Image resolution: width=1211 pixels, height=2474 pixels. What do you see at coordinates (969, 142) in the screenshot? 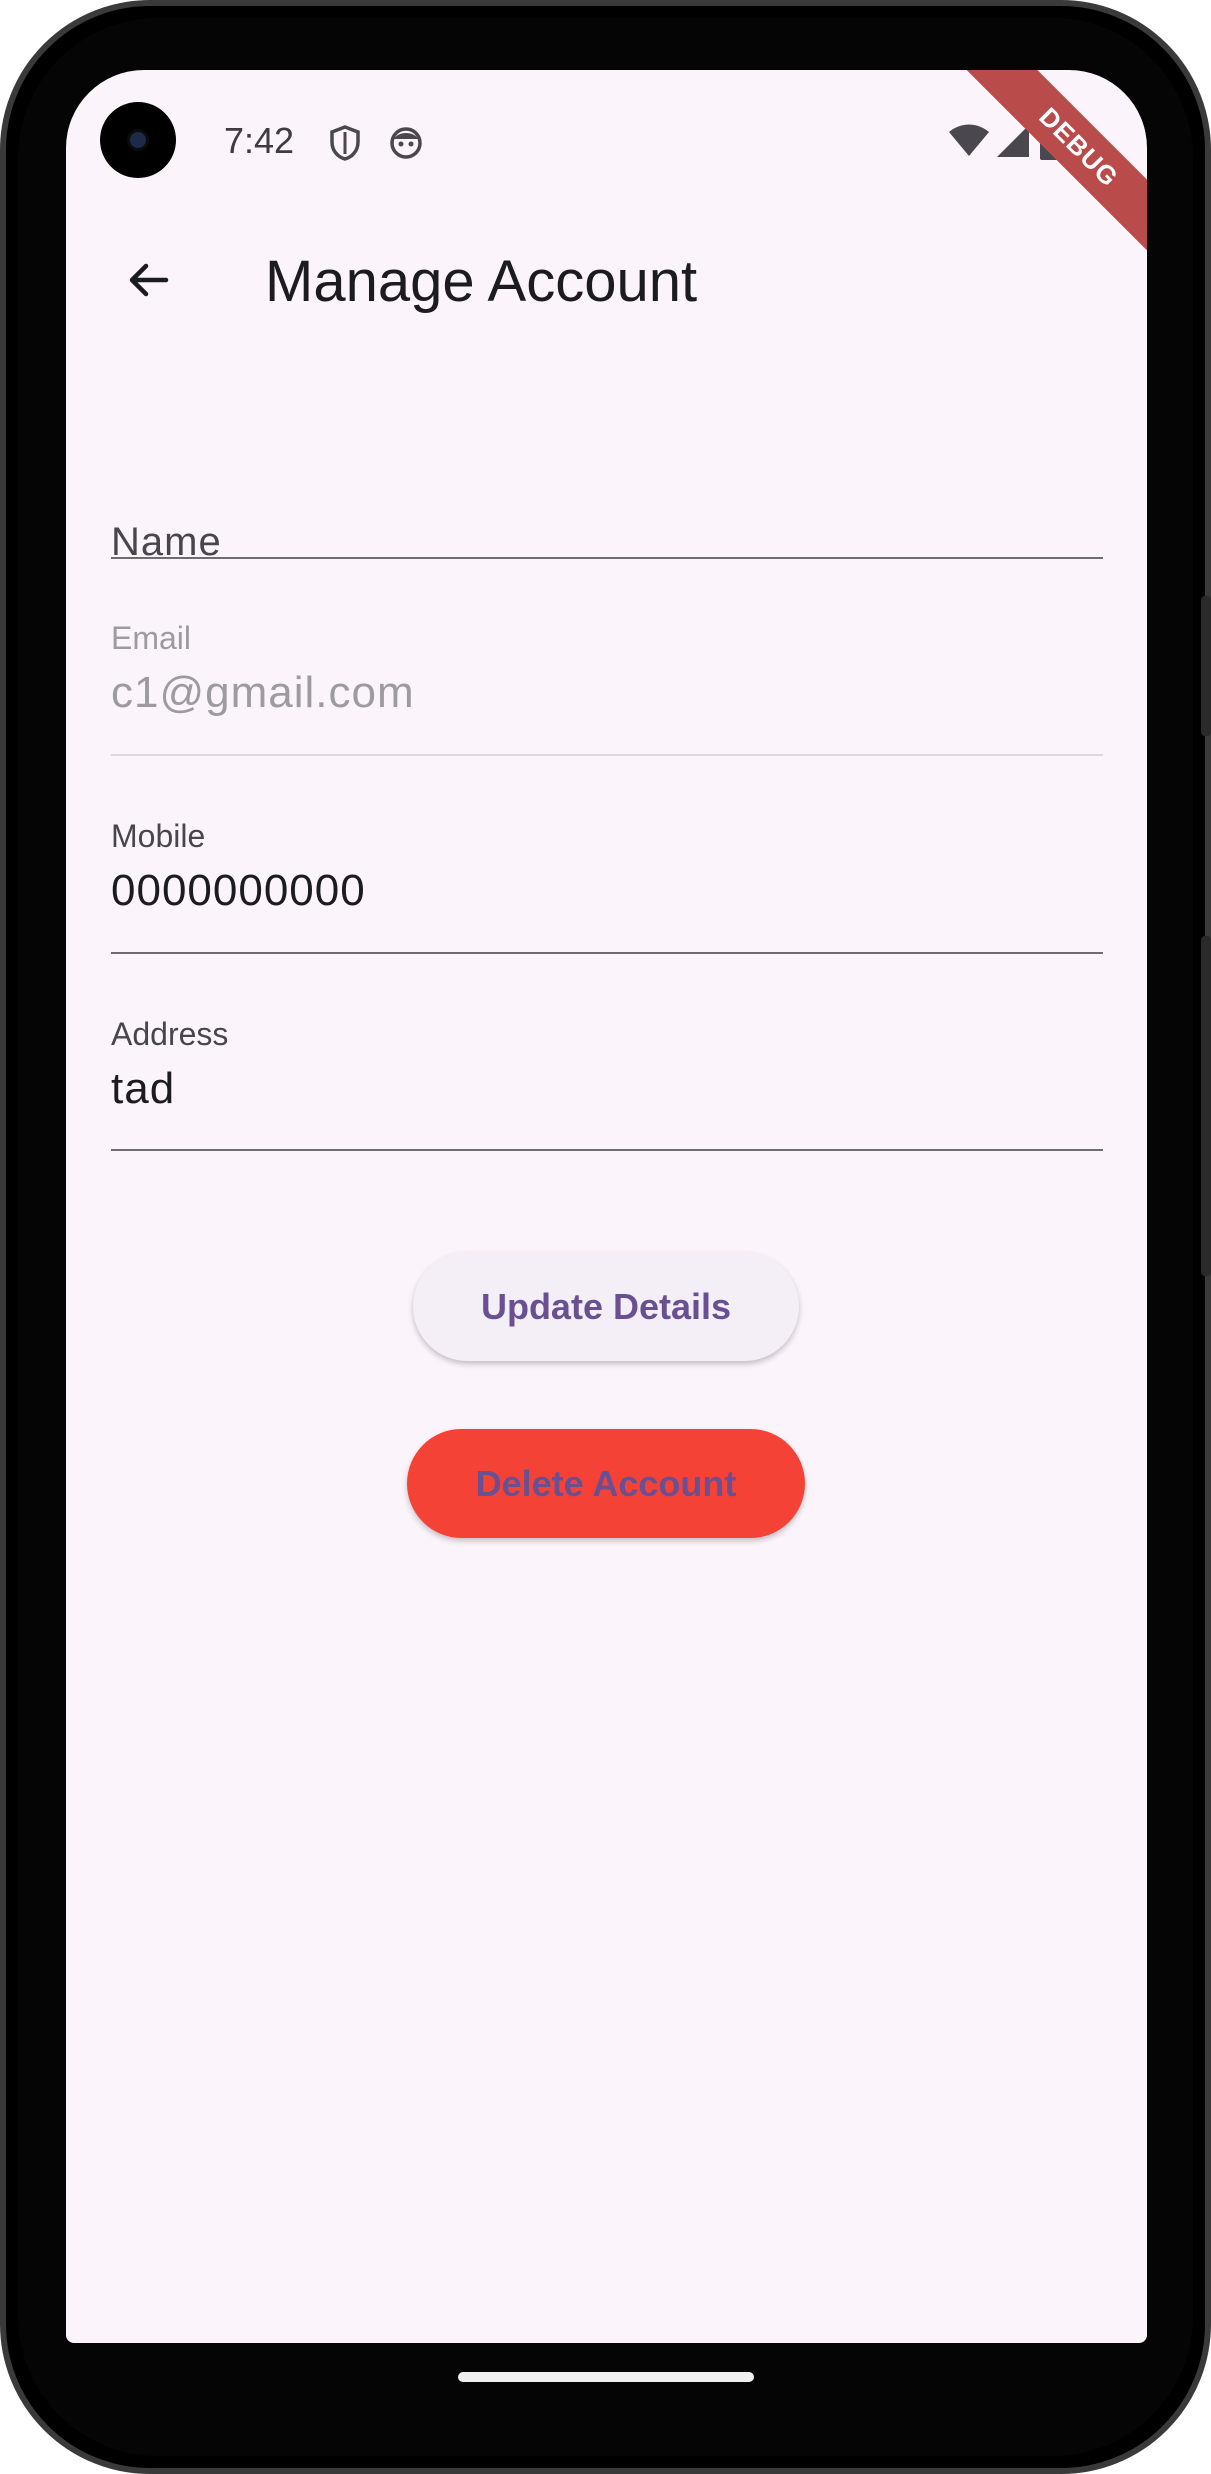
I see `wifi-icon` at bounding box center [969, 142].